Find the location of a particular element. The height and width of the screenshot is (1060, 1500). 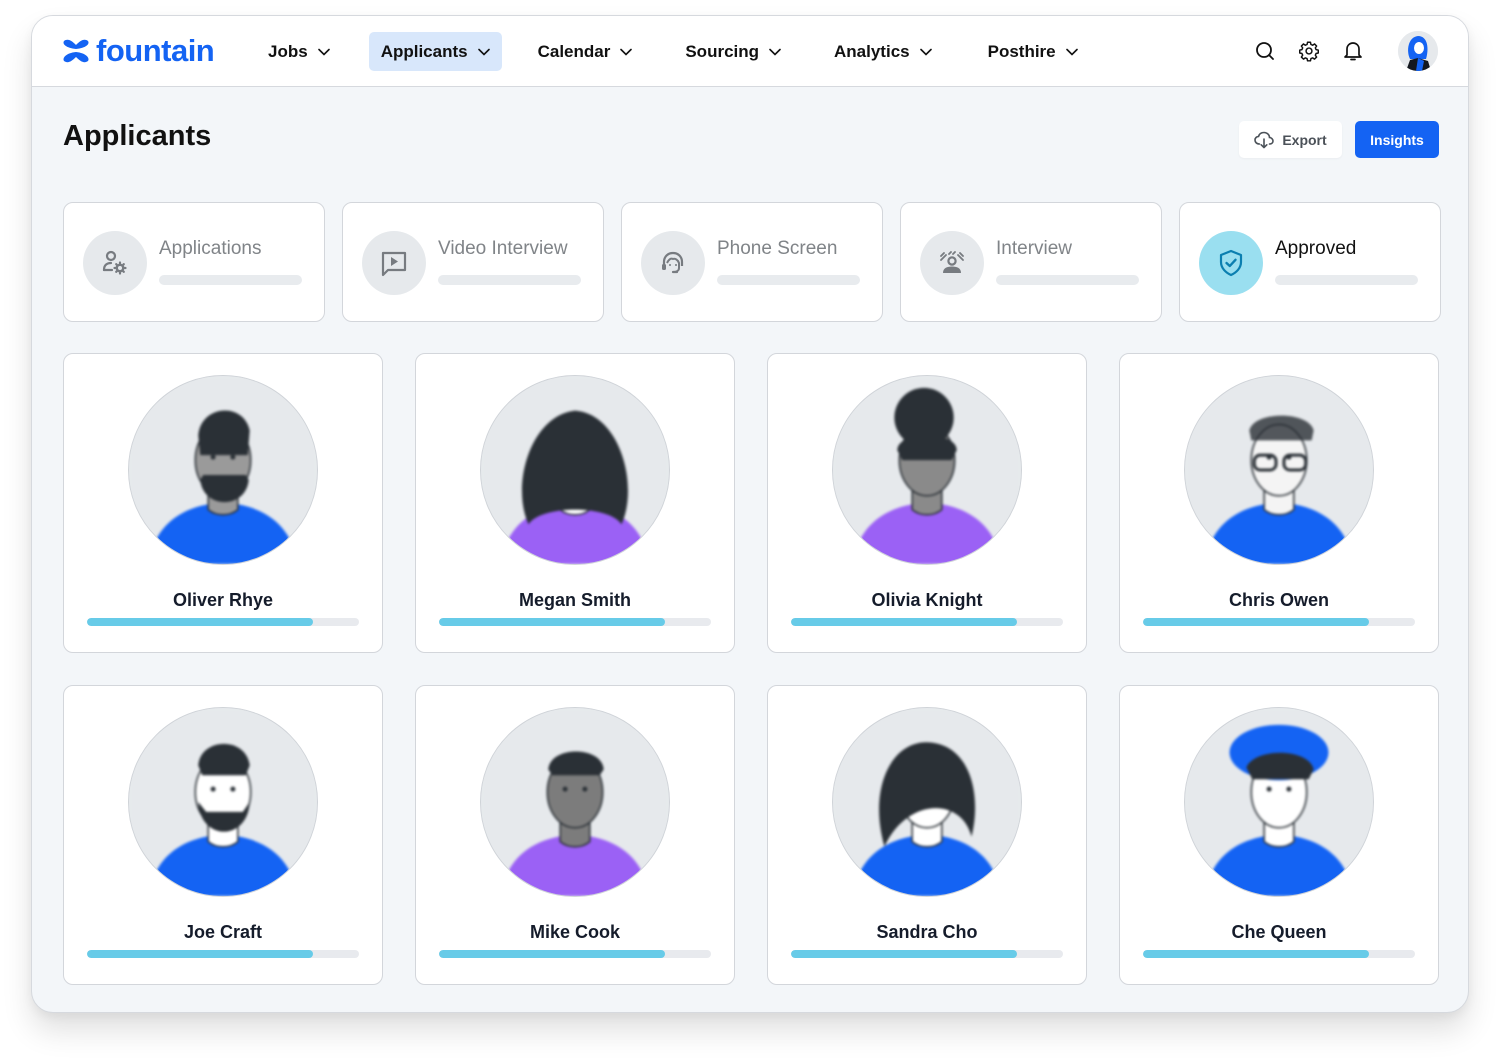

applicant-card: Joe Craft is located at coordinates (223, 835).